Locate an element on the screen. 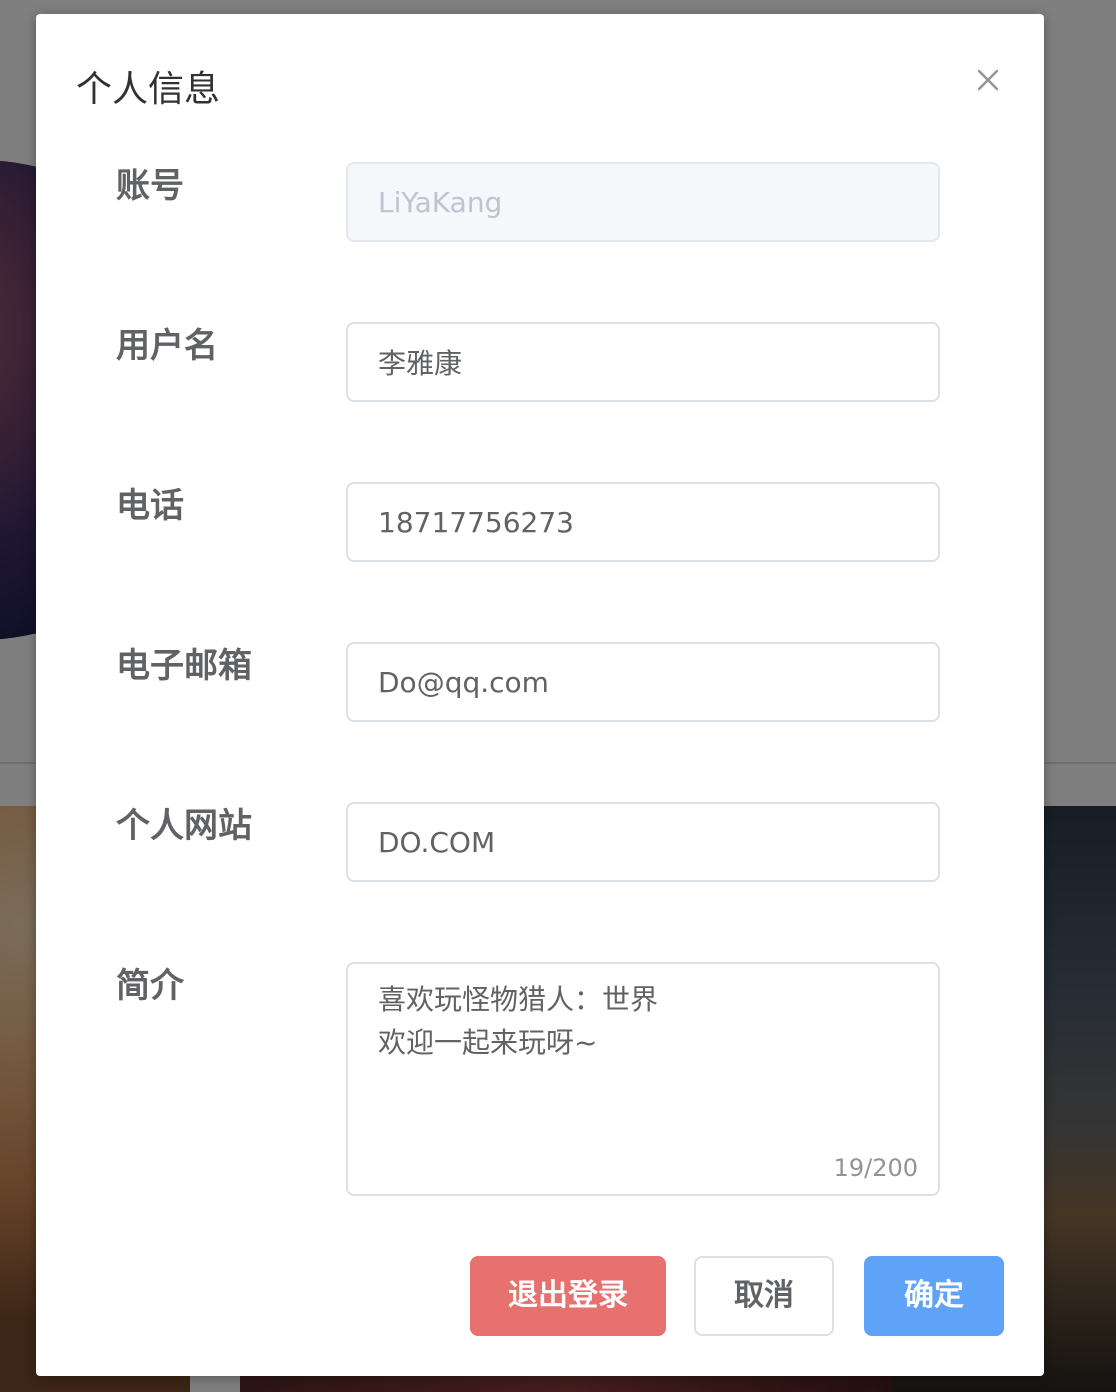  close-icon is located at coordinates (988, 80).